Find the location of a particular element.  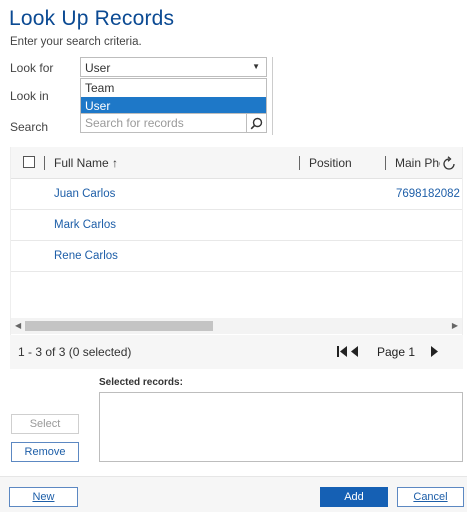

dialog-subtitle: Enter your search criteria. is located at coordinates (76, 42).